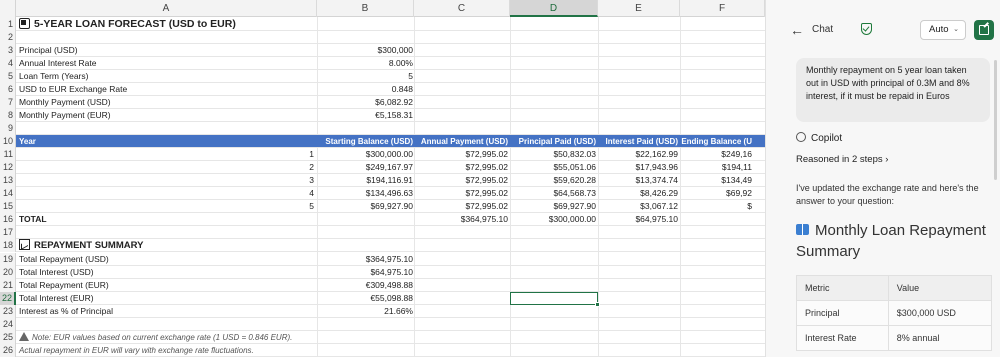 The image size is (1000, 357). Describe the element at coordinates (56, 298) in the screenshot. I see `label-cell: Total Interest (EUR)` at that location.